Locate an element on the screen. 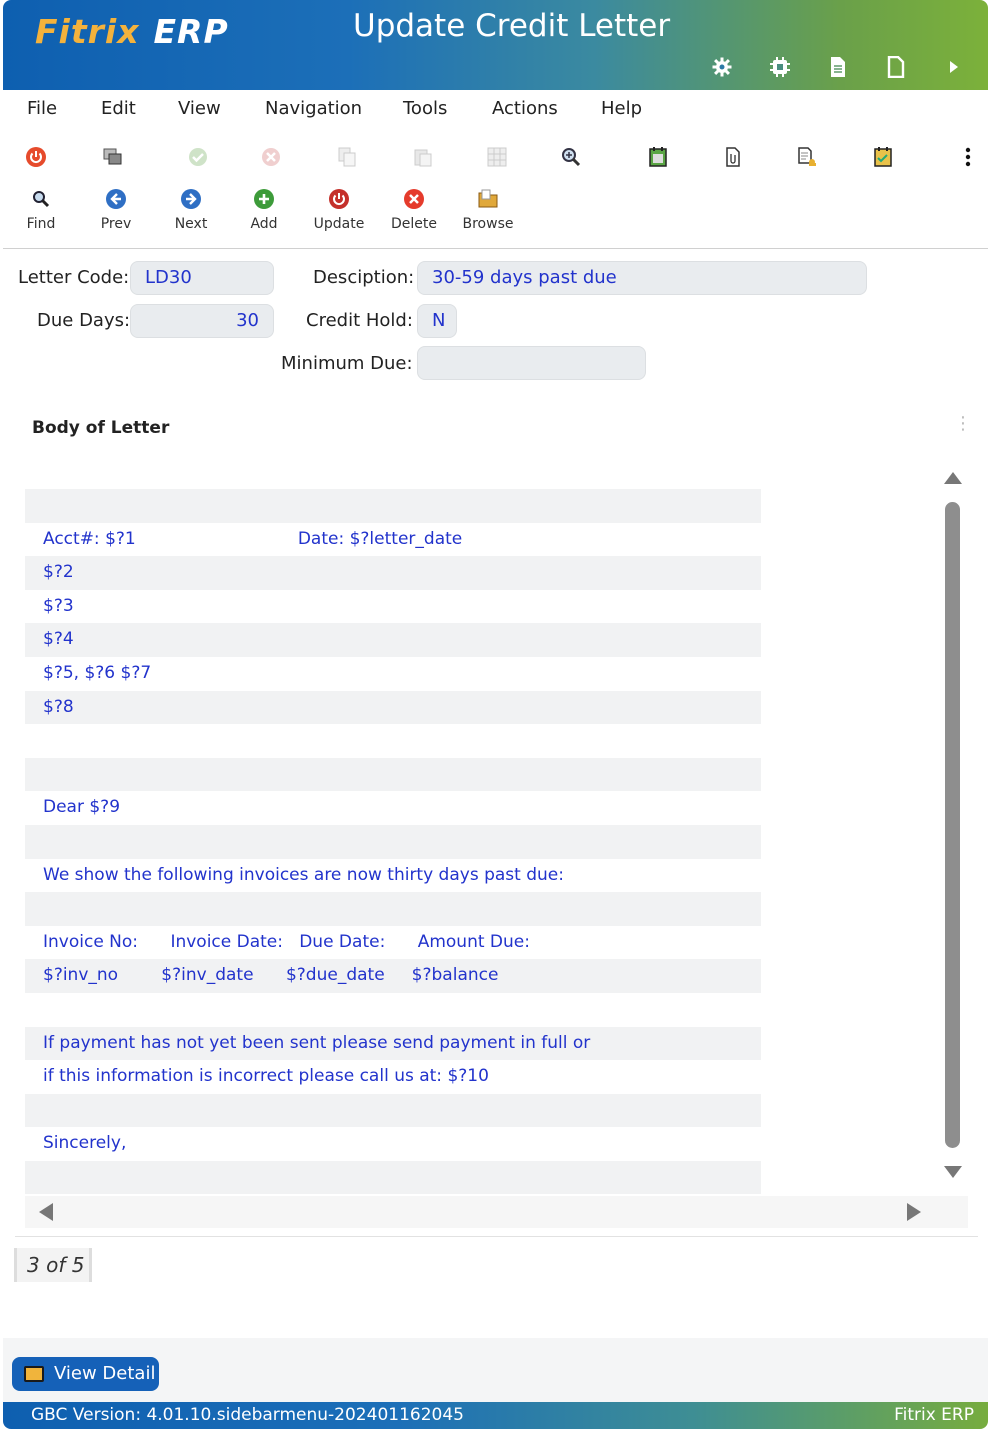 The image size is (988, 1429). action-toolbar: Find Prev Next Add Update Delete Browse is located at coordinates (494, 216).